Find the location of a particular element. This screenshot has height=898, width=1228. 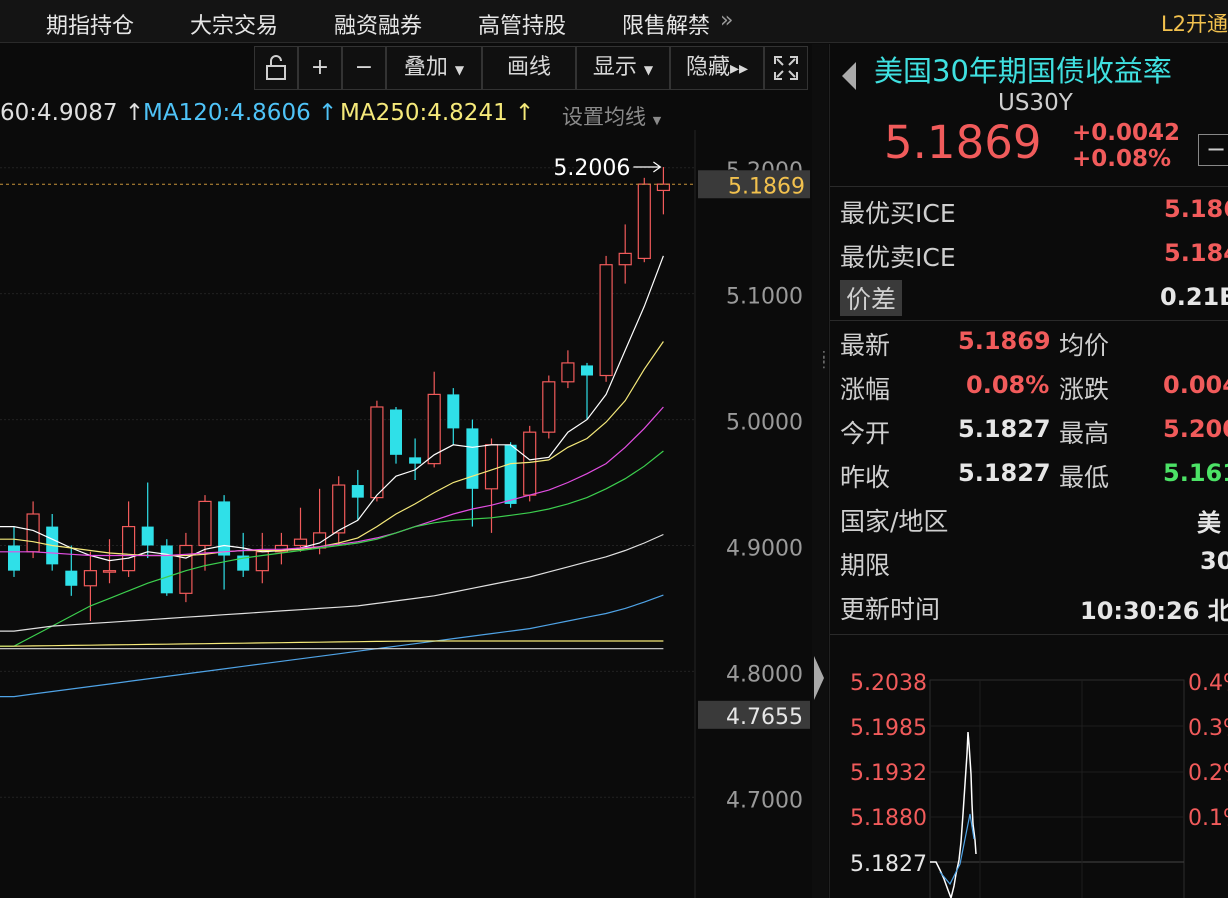

prev-close-value: 5.1827 is located at coordinates (1004, 473).